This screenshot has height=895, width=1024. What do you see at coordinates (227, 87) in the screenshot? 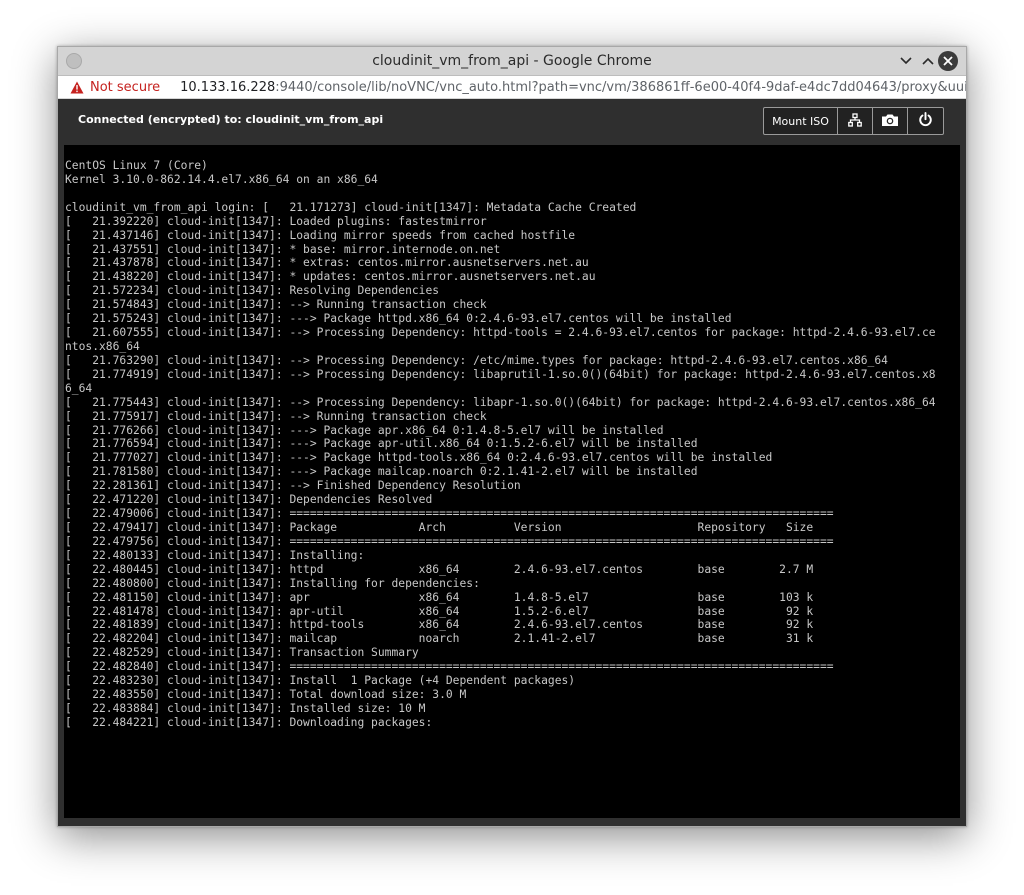
I see `url-host: 10.133.16.228` at bounding box center [227, 87].